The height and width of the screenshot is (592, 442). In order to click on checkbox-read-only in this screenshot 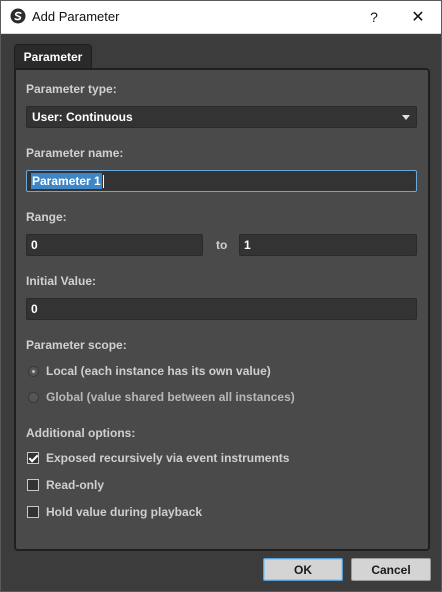, I will do `click(33, 485)`.